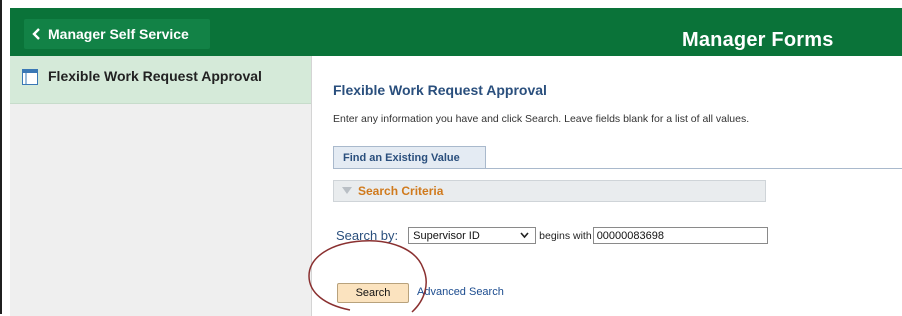 The height and width of the screenshot is (316, 902). What do you see at coordinates (347, 190) in the screenshot?
I see `triangle-down-icon` at bounding box center [347, 190].